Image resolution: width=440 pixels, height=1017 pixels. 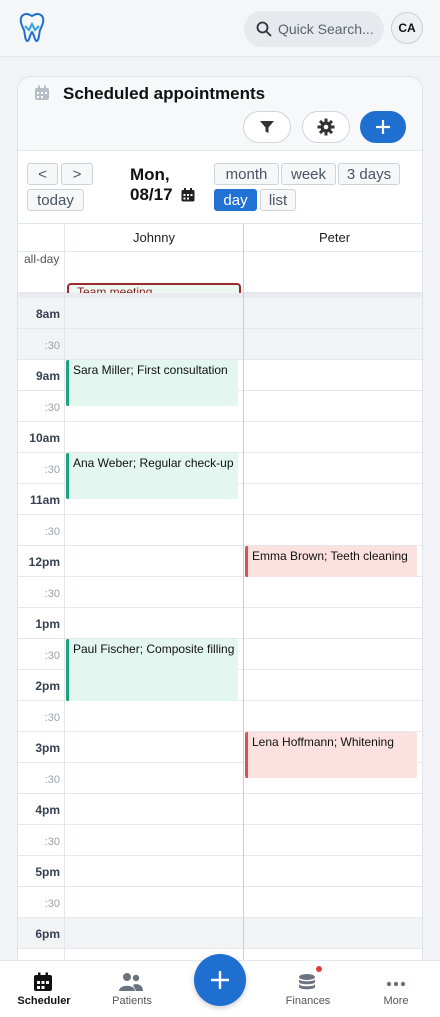 What do you see at coordinates (220, 437) in the screenshot?
I see `time-slot-row: 10am` at bounding box center [220, 437].